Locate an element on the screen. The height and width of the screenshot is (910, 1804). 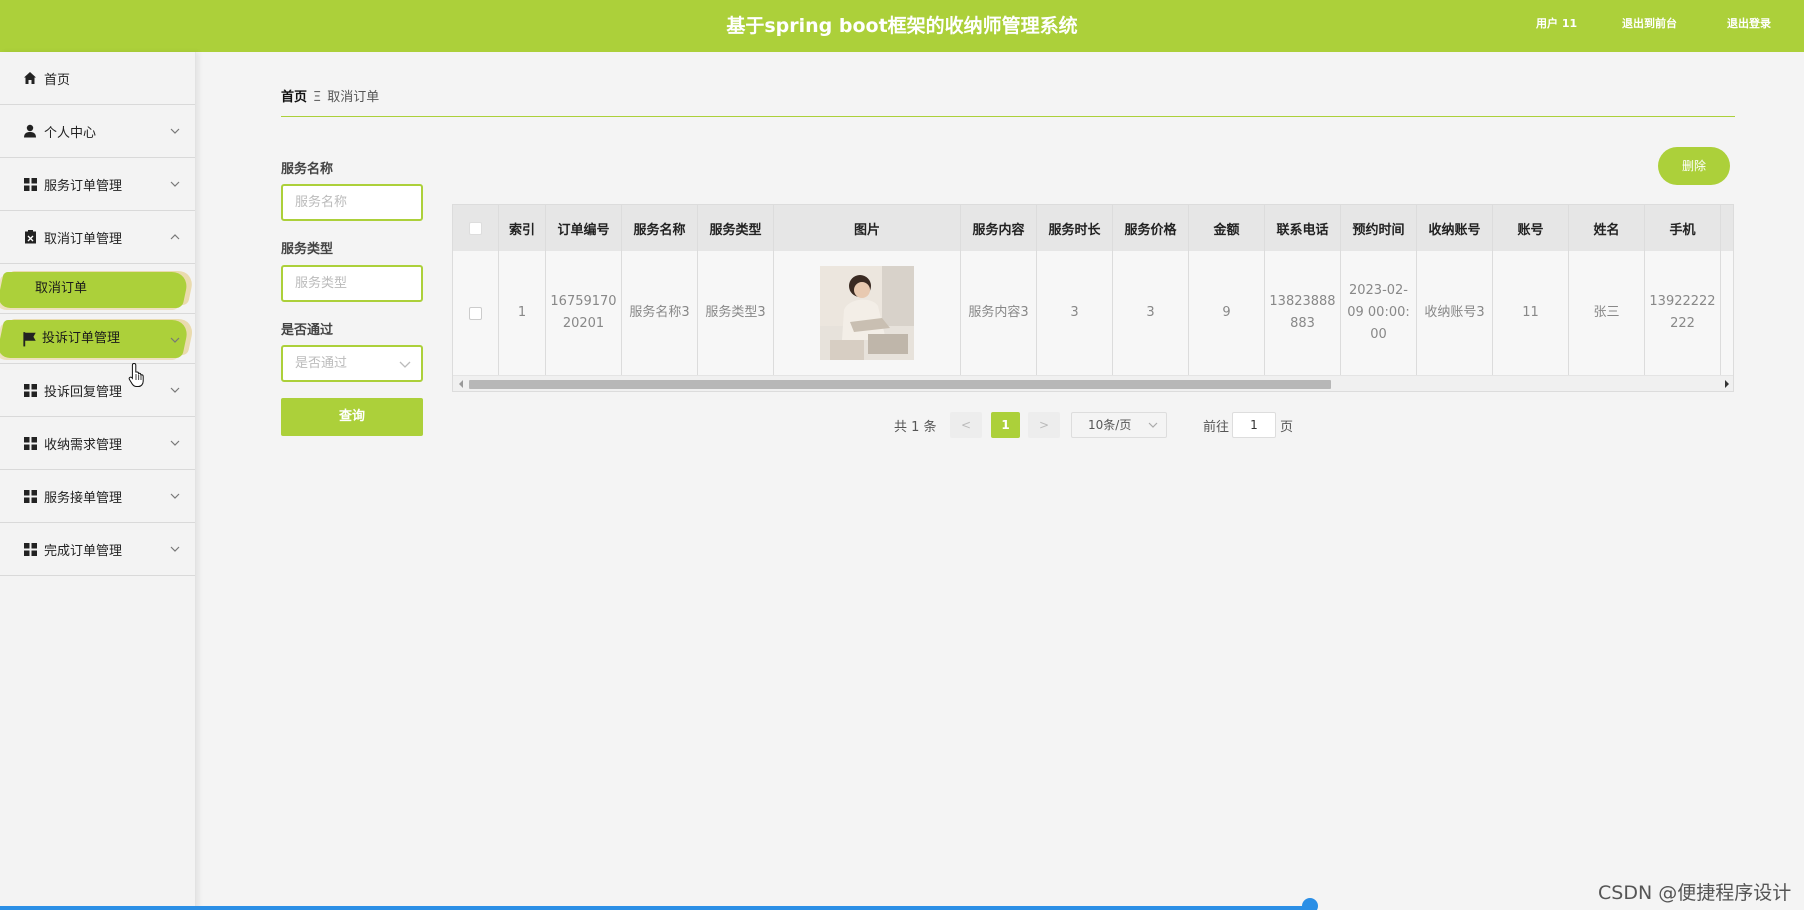
flag-icon is located at coordinates (29, 339).